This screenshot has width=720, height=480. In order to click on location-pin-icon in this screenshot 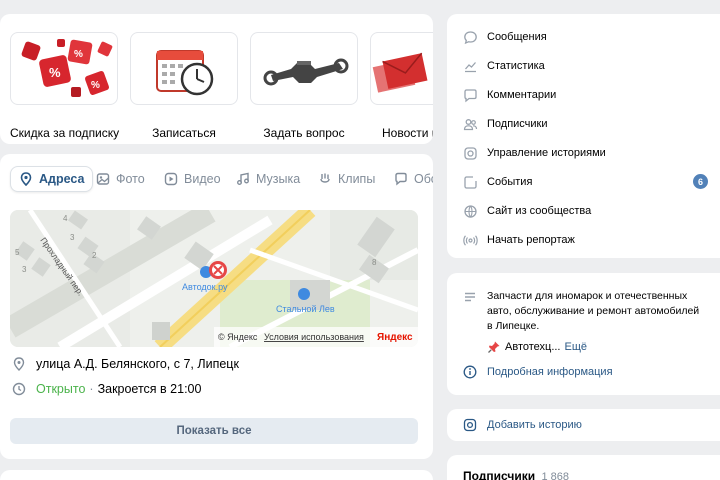, I will do `click(19, 364)`.